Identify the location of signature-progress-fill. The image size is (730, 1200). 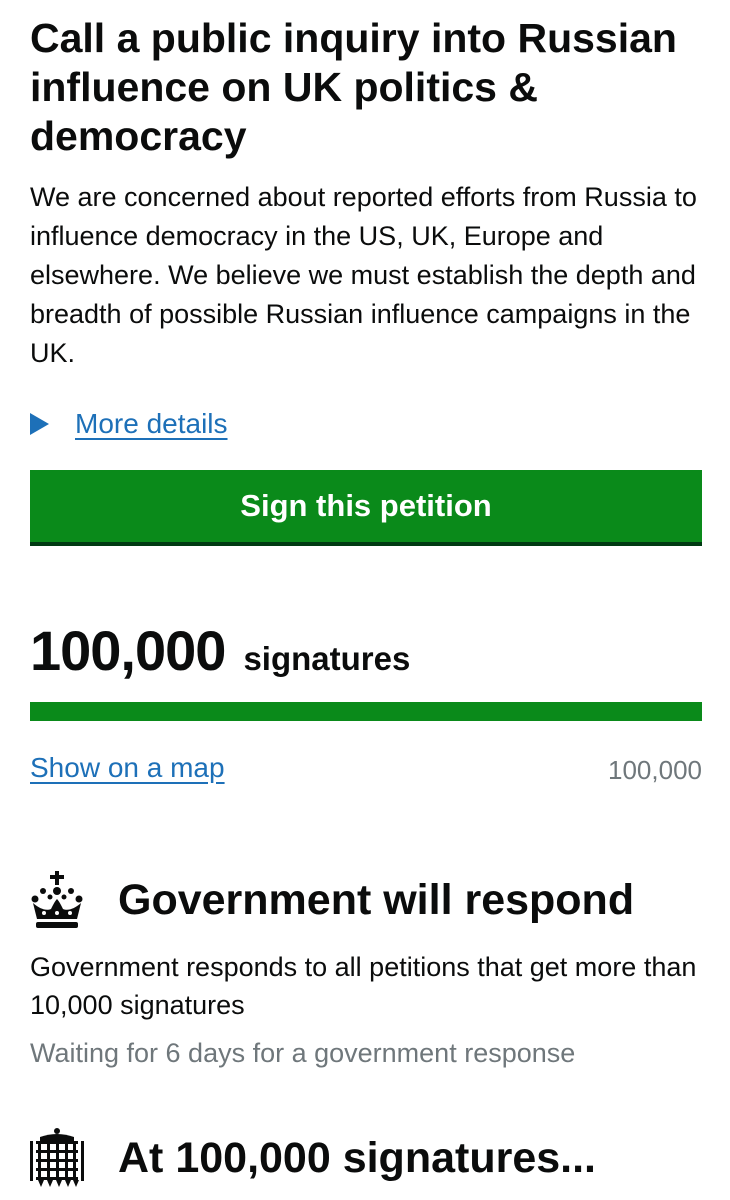
(366, 711).